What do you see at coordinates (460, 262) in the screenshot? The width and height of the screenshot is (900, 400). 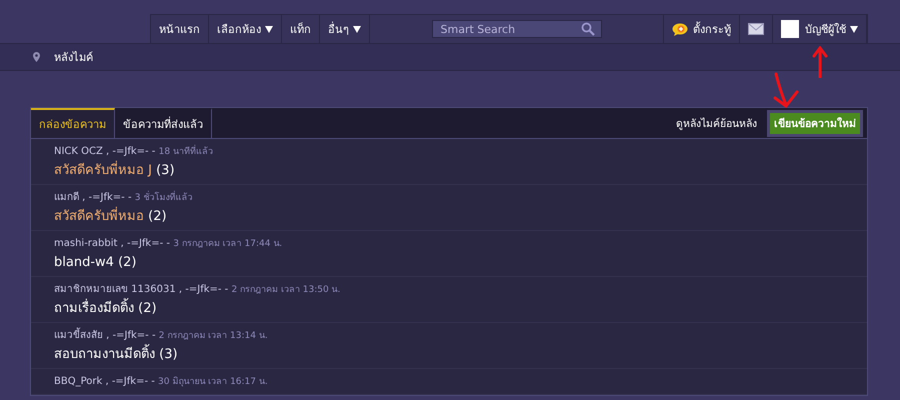 I see `message-subject: bland-w4 (2)` at bounding box center [460, 262].